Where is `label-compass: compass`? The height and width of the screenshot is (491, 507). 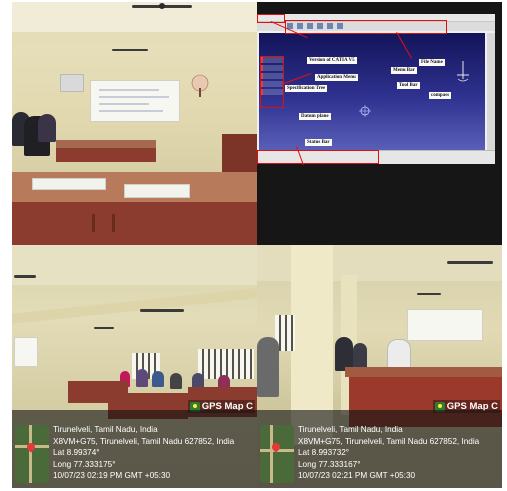
label-compass: compass is located at coordinates (440, 95).